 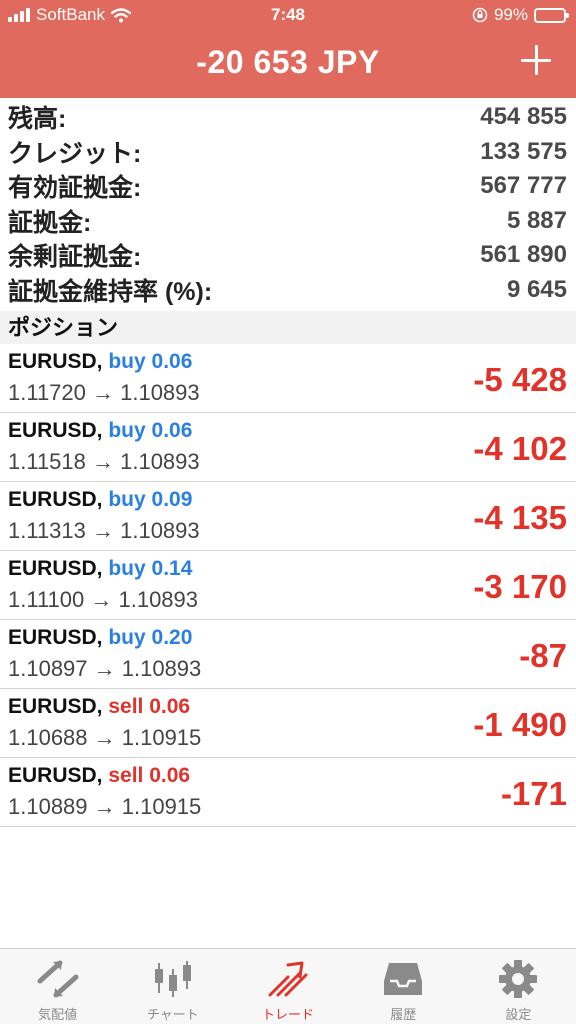 I want to click on position-profit: -4 102, so click(x=520, y=448).